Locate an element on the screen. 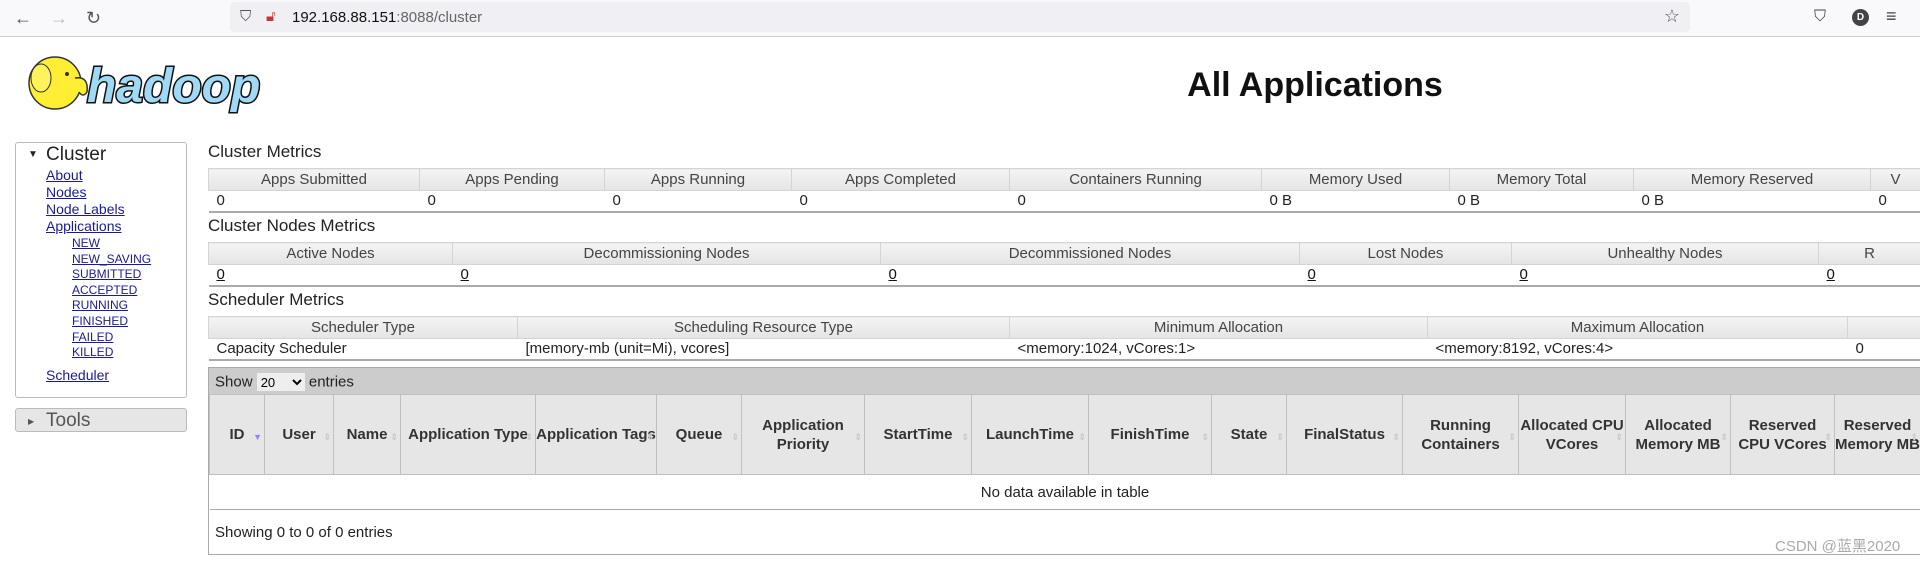  column-header-sortable: Application Priority ⇕ is located at coordinates (803, 434).